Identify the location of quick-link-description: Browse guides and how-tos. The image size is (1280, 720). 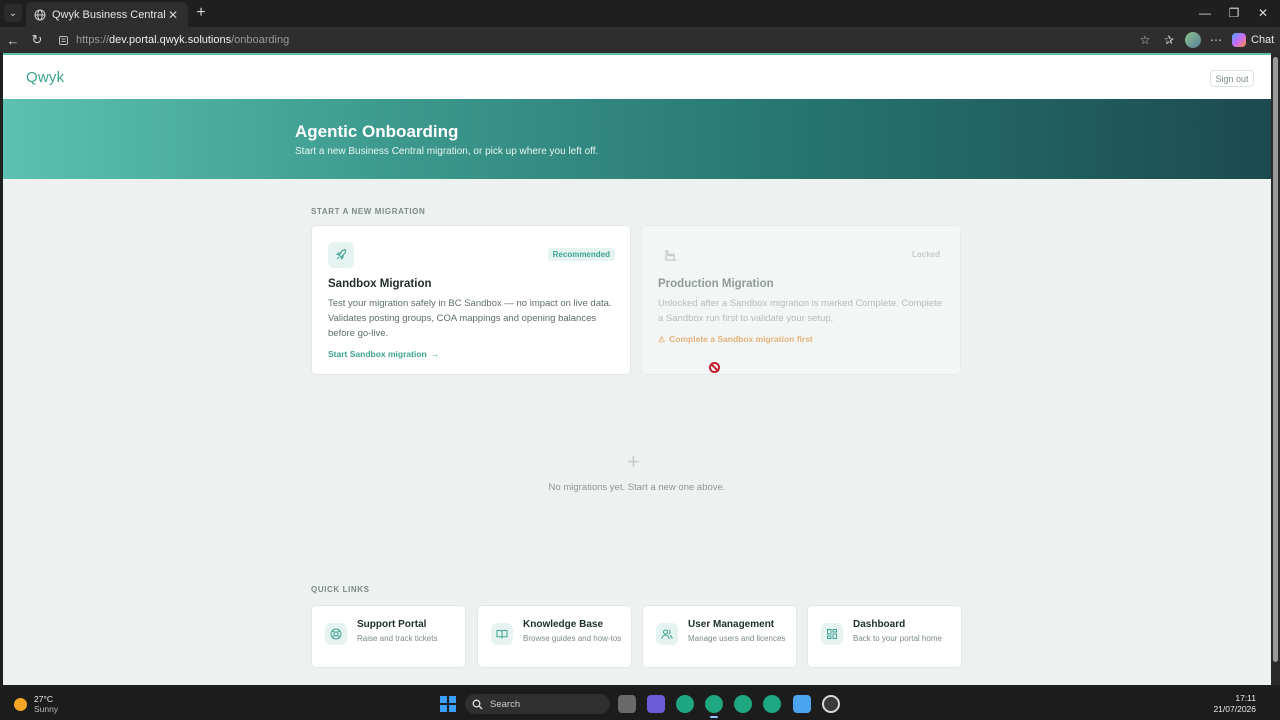
(572, 638).